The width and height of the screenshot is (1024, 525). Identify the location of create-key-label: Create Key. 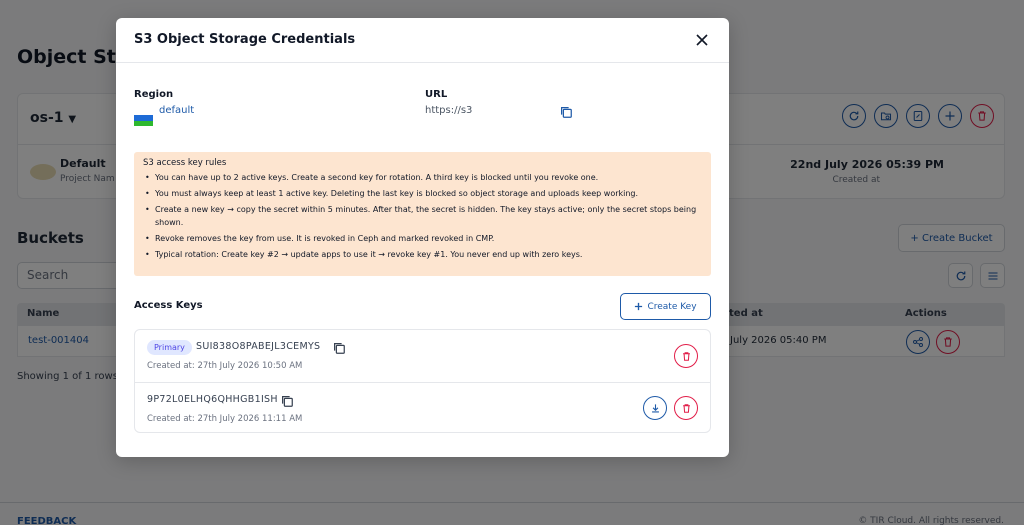
(672, 306).